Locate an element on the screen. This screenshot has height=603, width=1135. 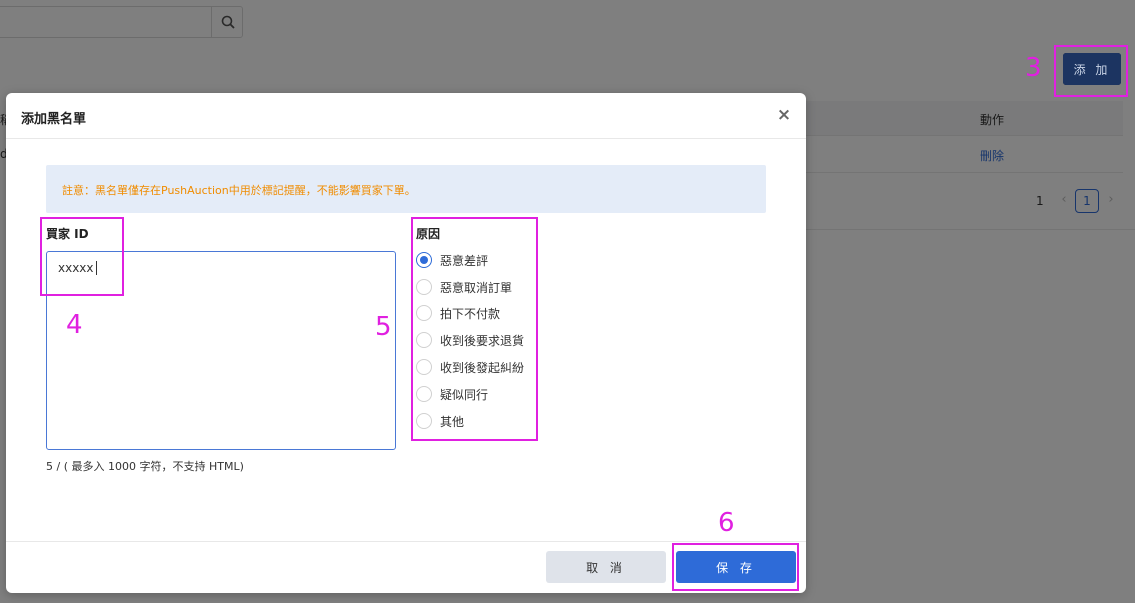
notice-text: 註意：黑名單僅存在PushAuction中用於標記提醒，不能影響買家下單。 is located at coordinates (239, 190).